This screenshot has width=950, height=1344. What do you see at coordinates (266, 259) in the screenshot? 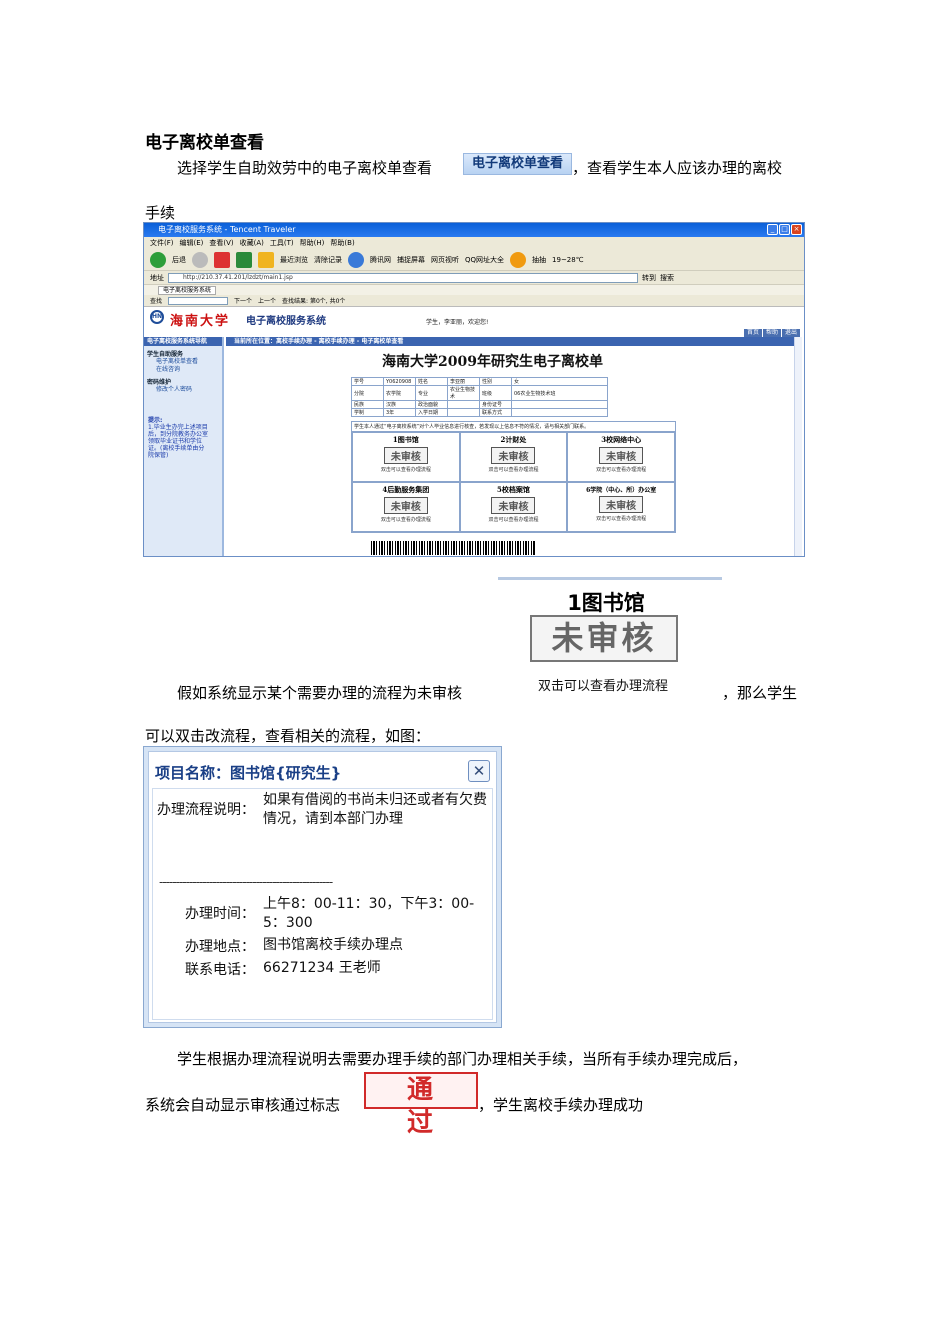
I see `home-icon` at bounding box center [266, 259].